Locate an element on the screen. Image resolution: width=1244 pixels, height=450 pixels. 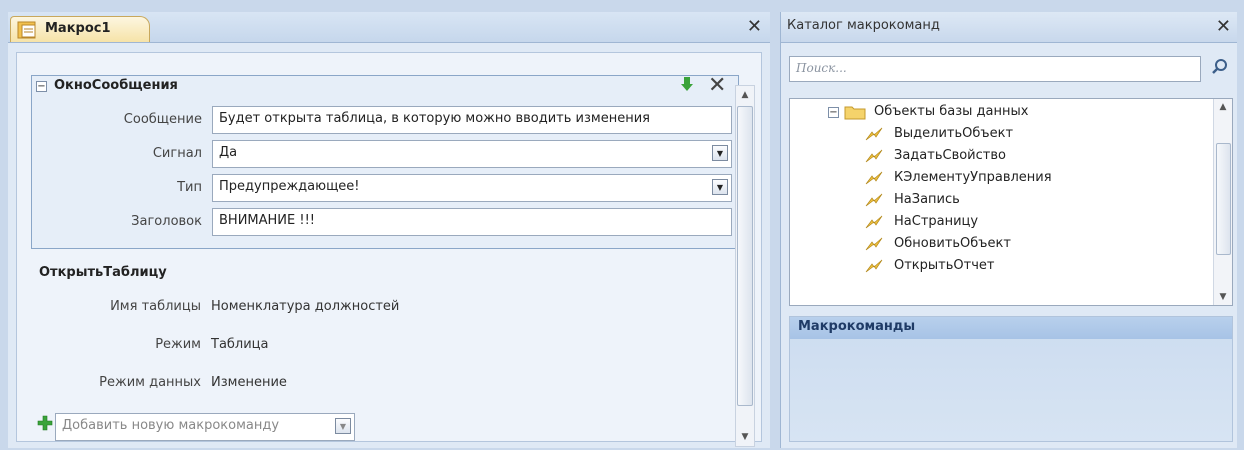
beep-select: Да ▼ is located at coordinates (472, 154).